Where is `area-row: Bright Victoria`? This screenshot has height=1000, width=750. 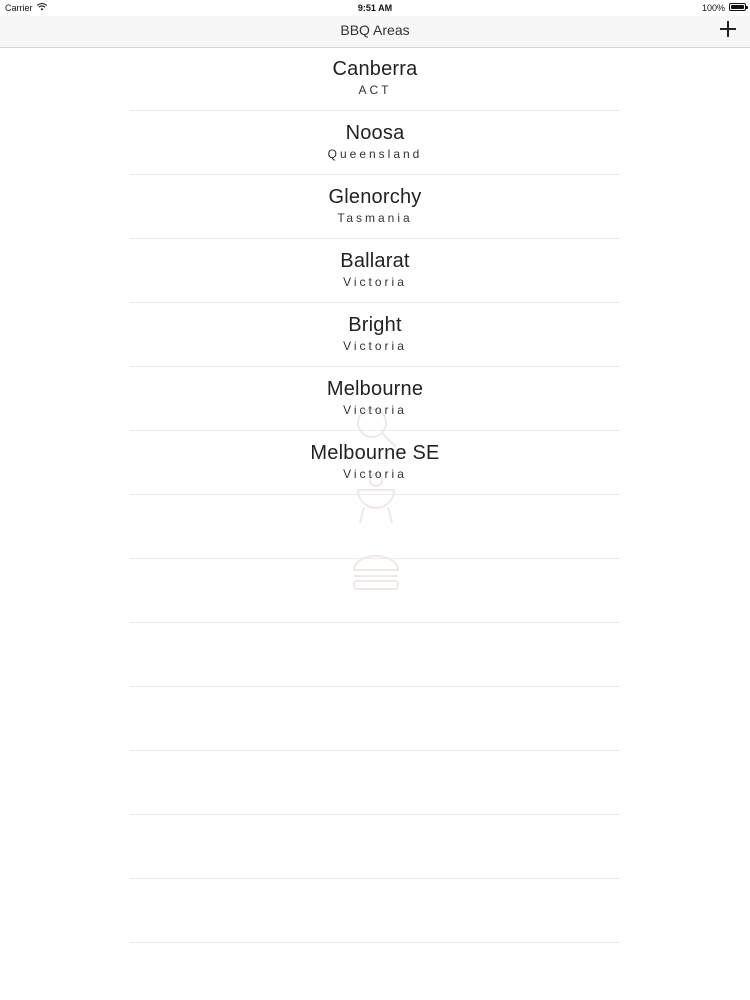
area-row: Bright Victoria is located at coordinates (375, 335).